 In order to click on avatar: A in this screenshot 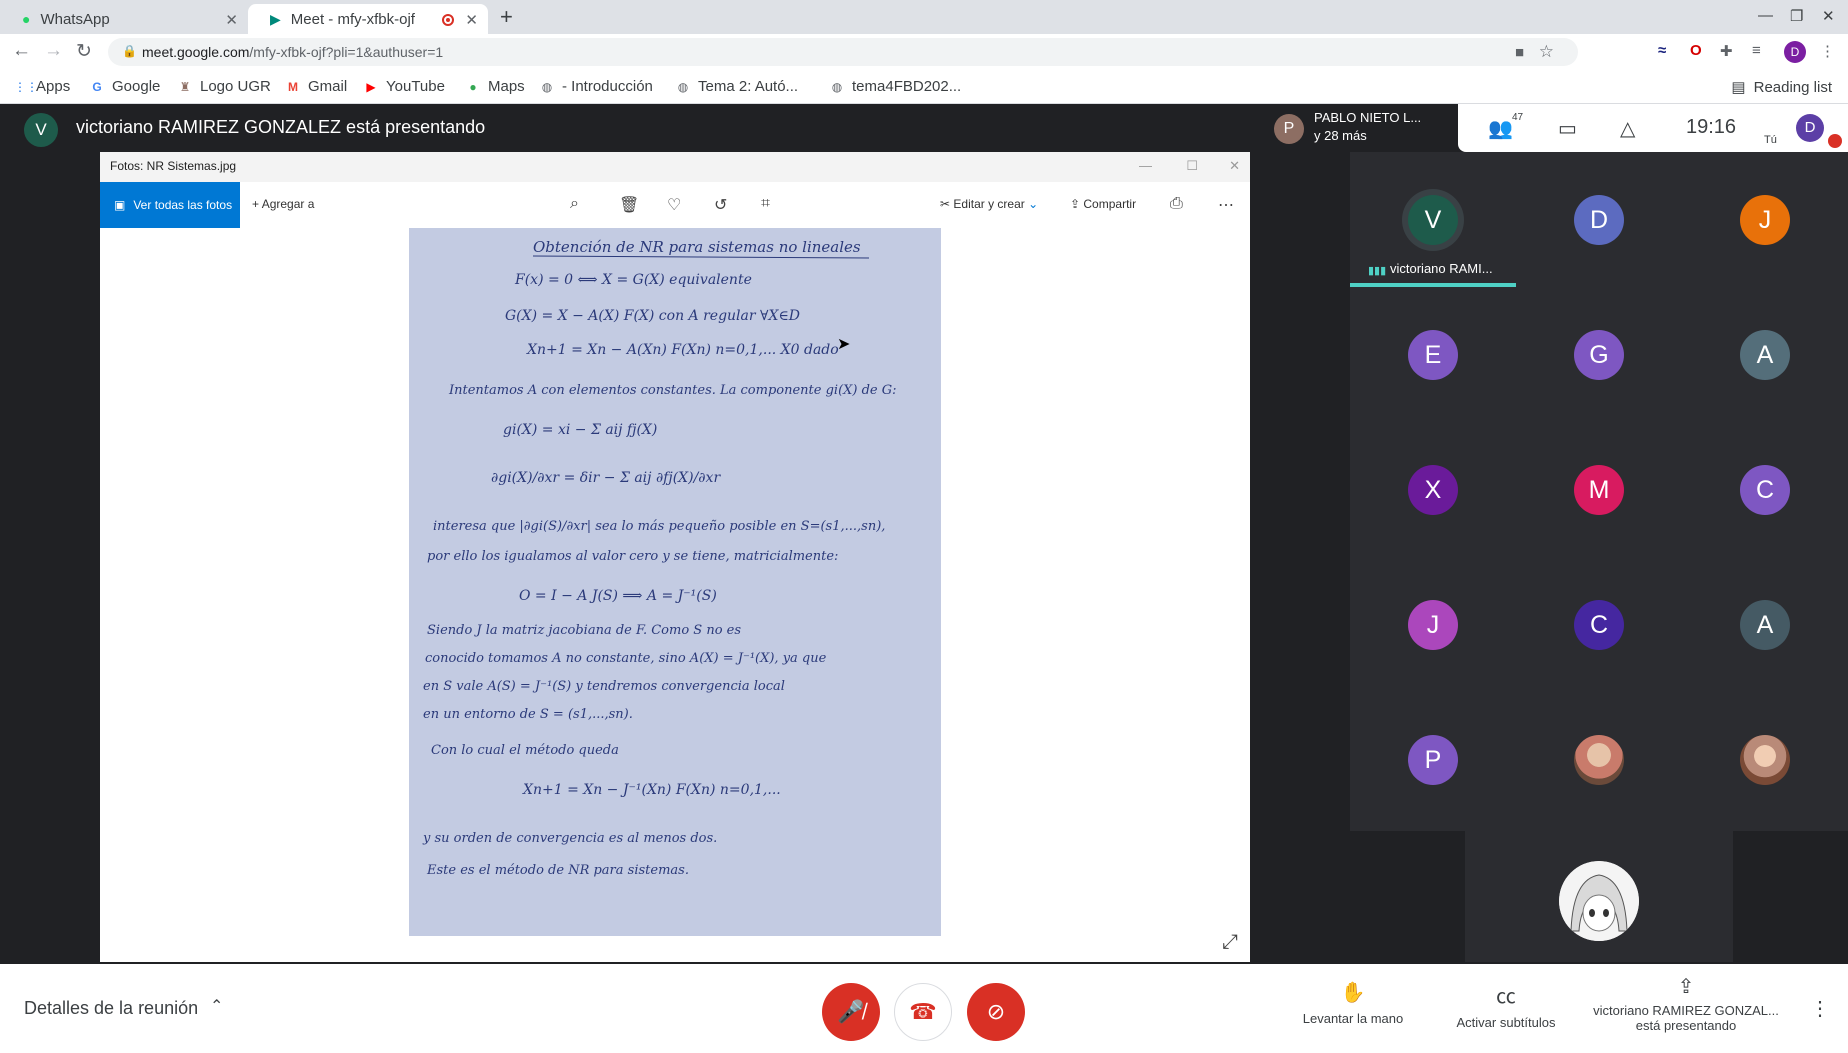, I will do `click(1765, 625)`.